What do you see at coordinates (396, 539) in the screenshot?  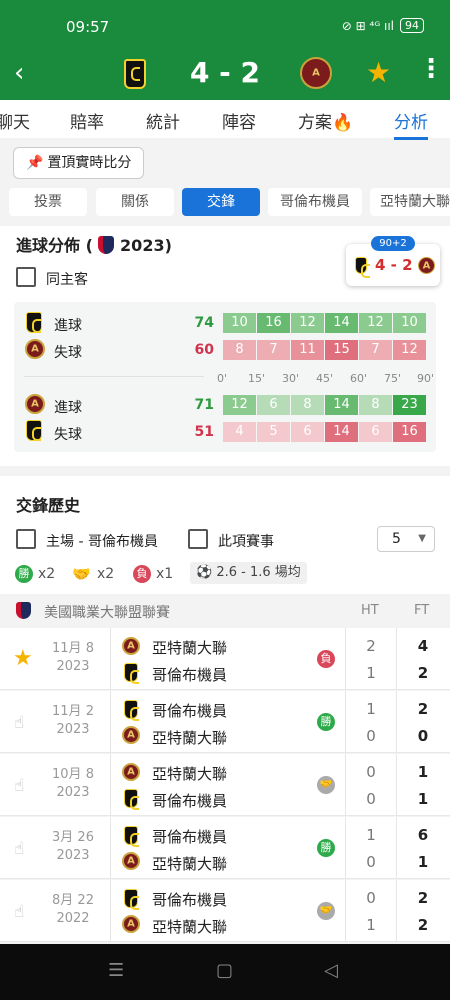 I see `match-count-value: 5` at bounding box center [396, 539].